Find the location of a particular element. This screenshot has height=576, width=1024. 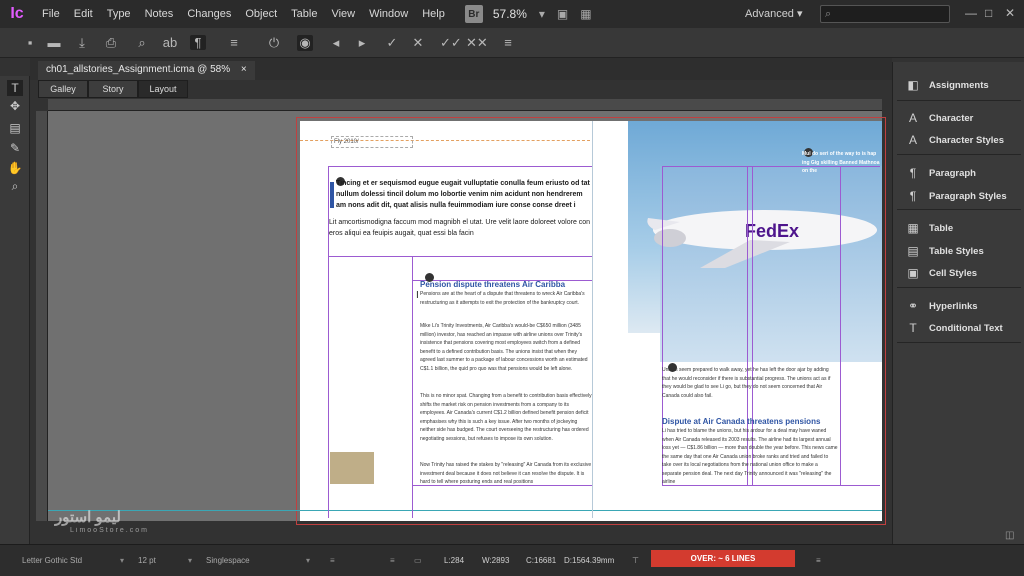

menu-lines-icon: ≡ is located at coordinates (332, 561).